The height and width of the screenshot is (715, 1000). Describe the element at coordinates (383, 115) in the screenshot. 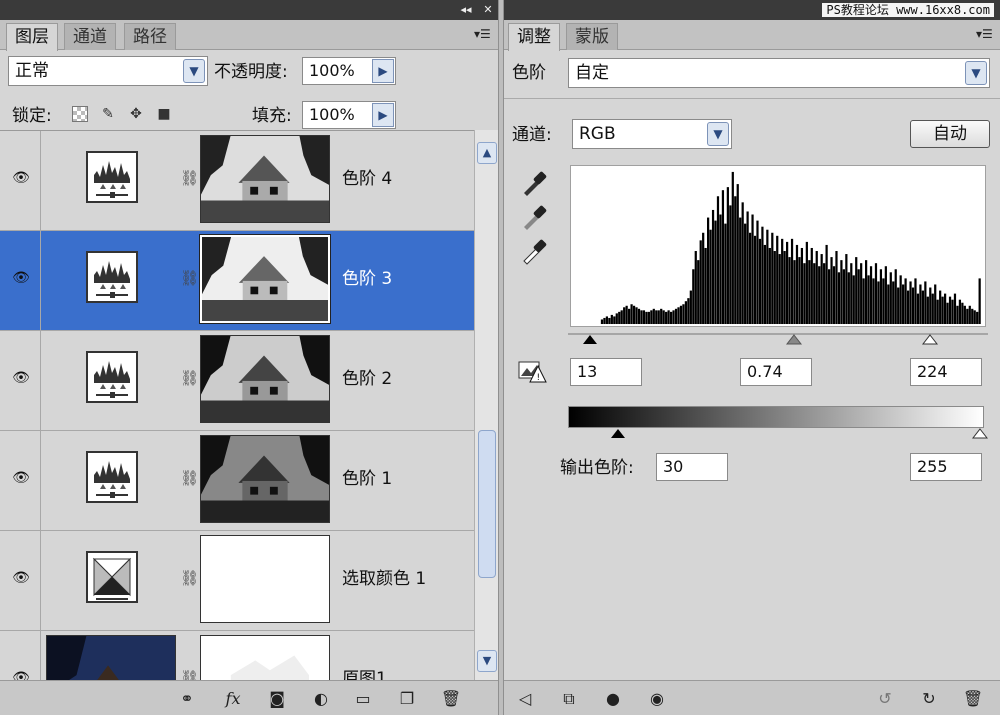

I see `fill-slider-arrow-icon: ▶` at that location.